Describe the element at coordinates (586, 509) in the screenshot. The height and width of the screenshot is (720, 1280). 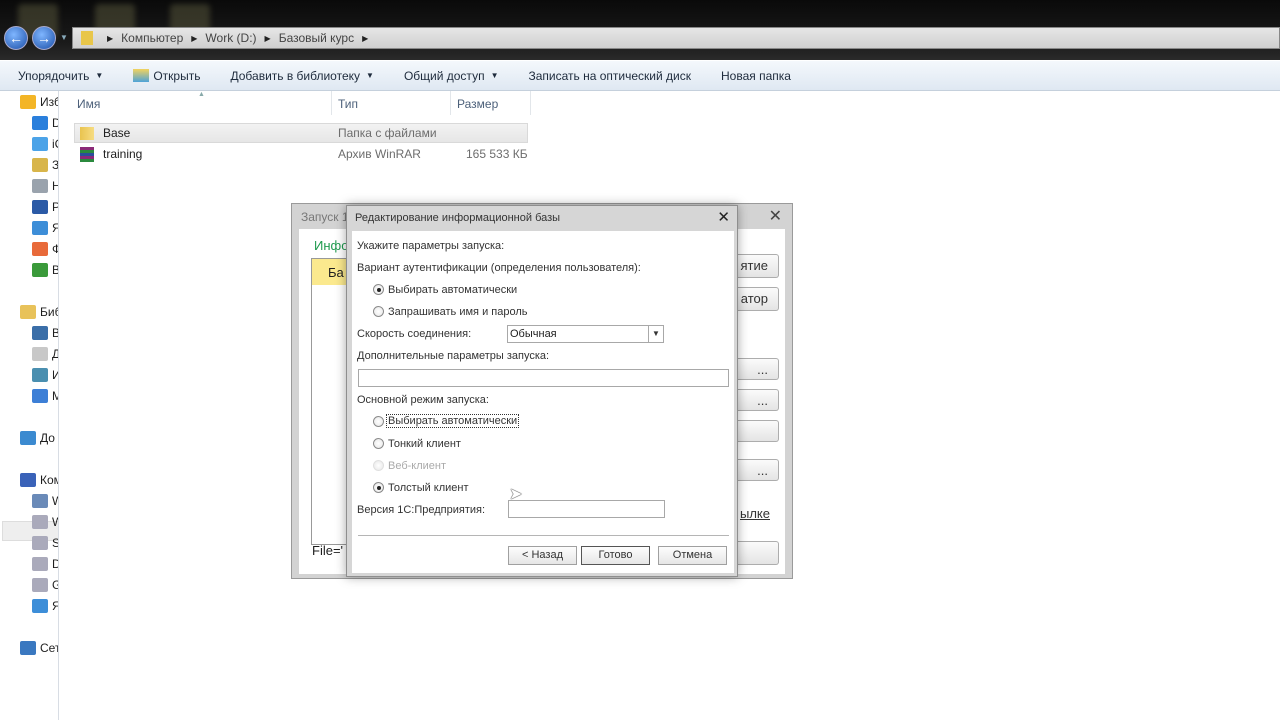
I see `version-input` at that location.